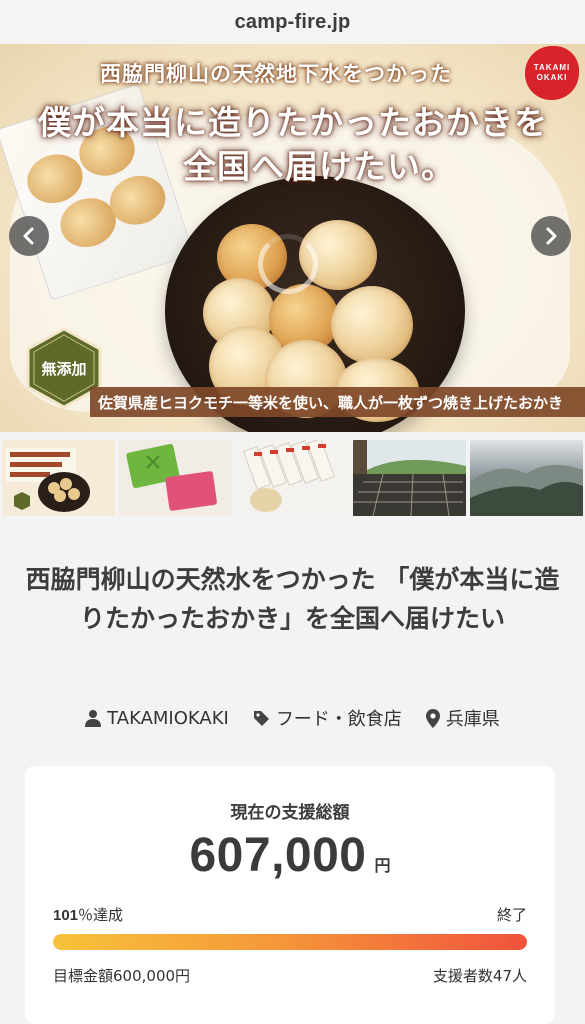 This screenshot has height=1024, width=585. I want to click on funding-amount-value: 607,000, so click(278, 855).